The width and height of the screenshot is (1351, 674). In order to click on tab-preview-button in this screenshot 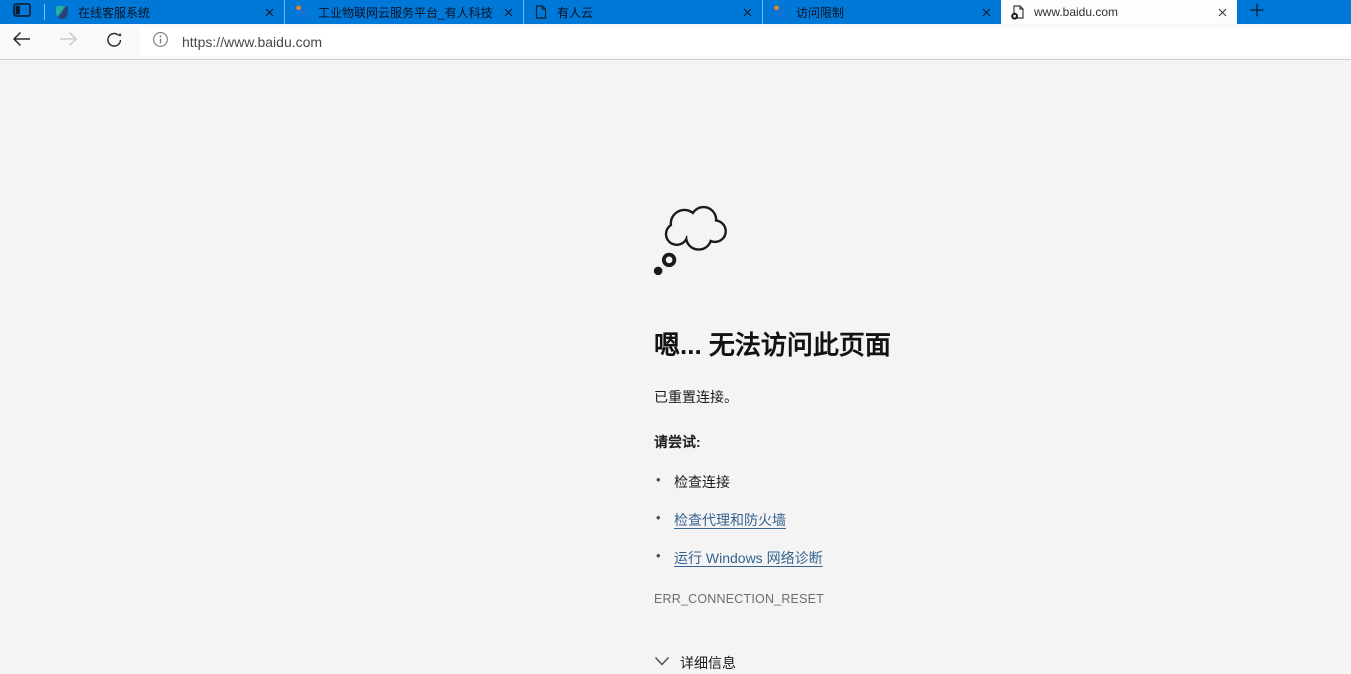, I will do `click(22, 12)`.